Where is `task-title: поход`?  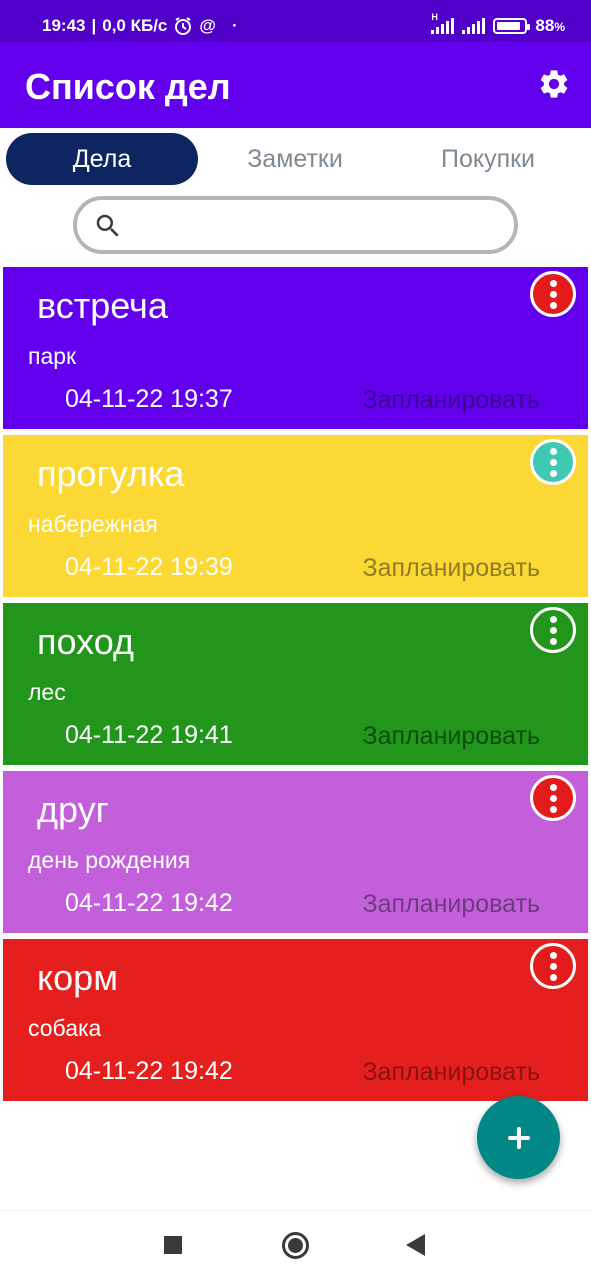
task-title: поход is located at coordinates (85, 641).